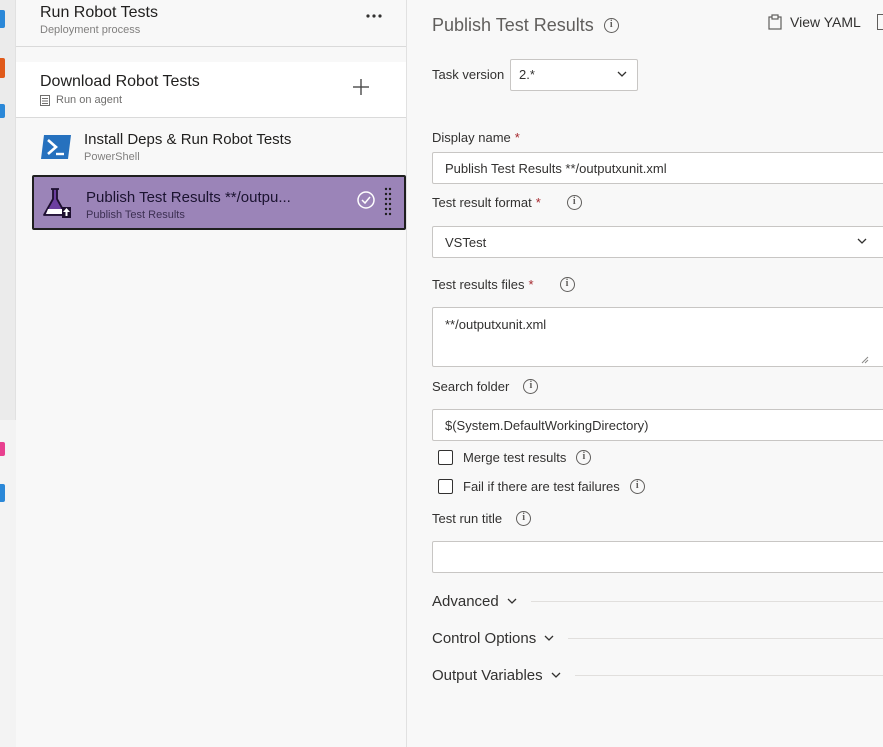  Describe the element at coordinates (513, 25) in the screenshot. I see `details-title: Publish Test Results` at that location.